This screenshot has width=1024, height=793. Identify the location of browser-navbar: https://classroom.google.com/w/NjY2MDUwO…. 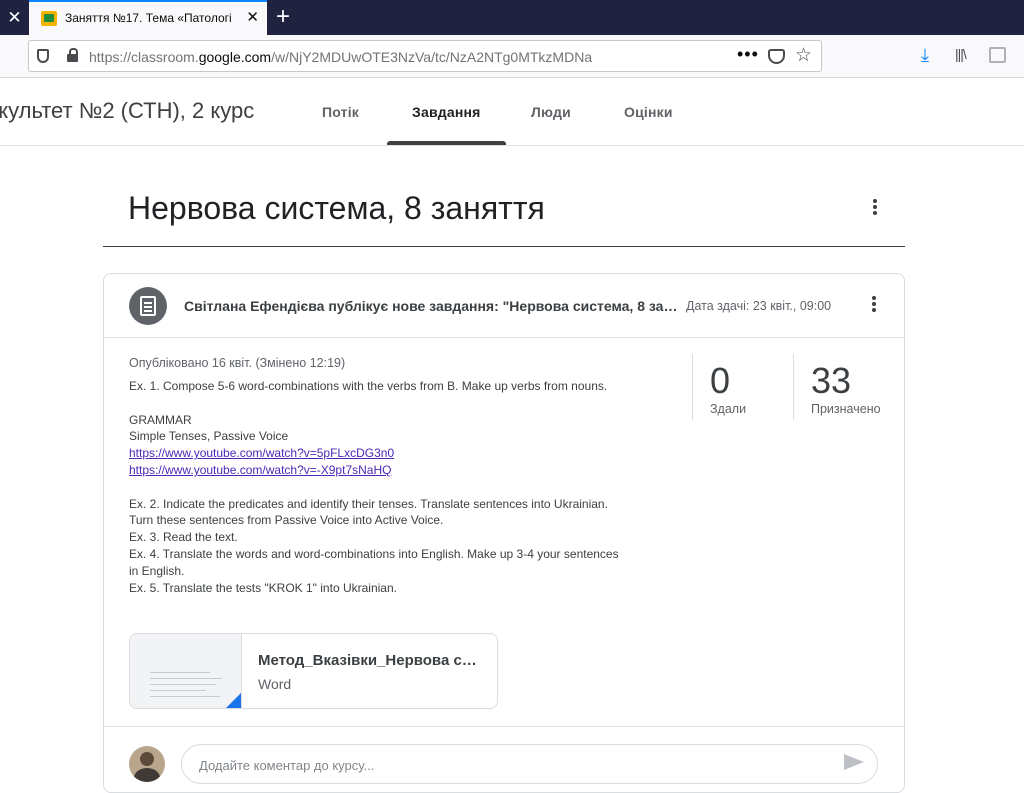
(512, 56).